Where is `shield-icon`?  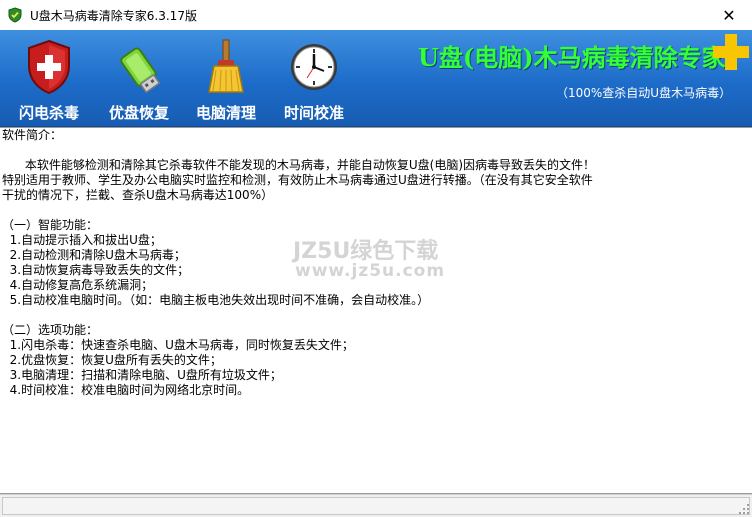
shield-icon is located at coordinates (49, 67).